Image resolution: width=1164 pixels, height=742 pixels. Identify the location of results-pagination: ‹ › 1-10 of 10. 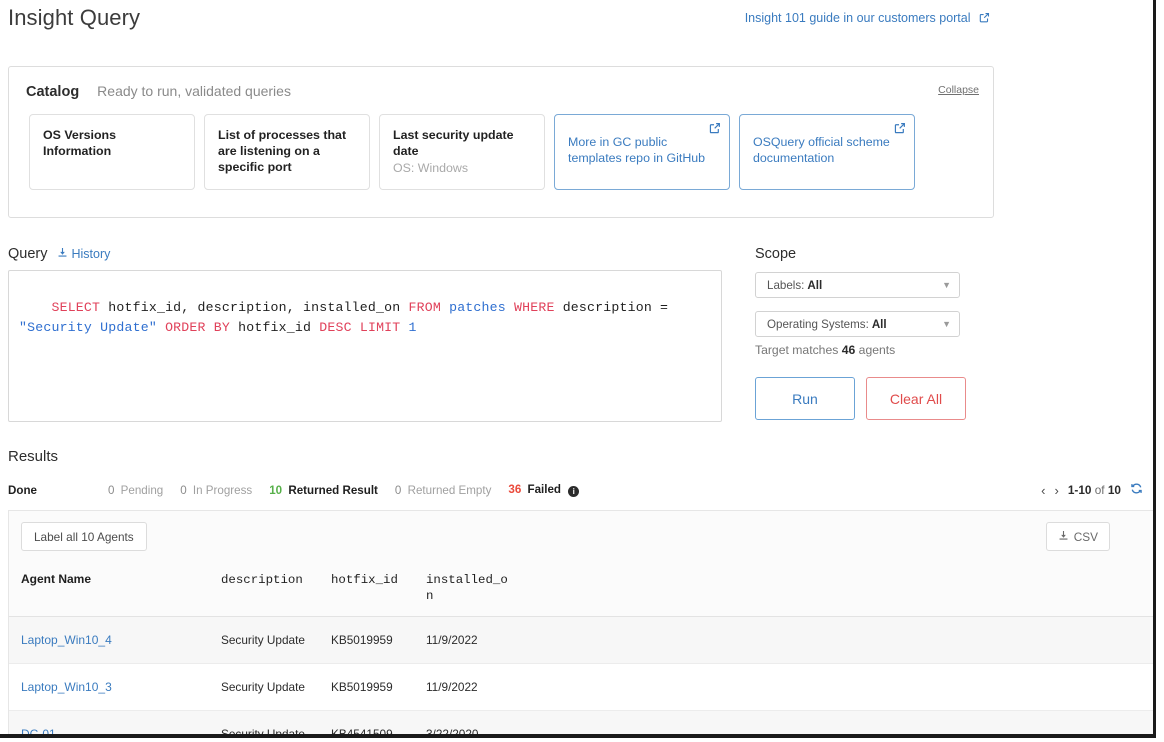
(1092, 490).